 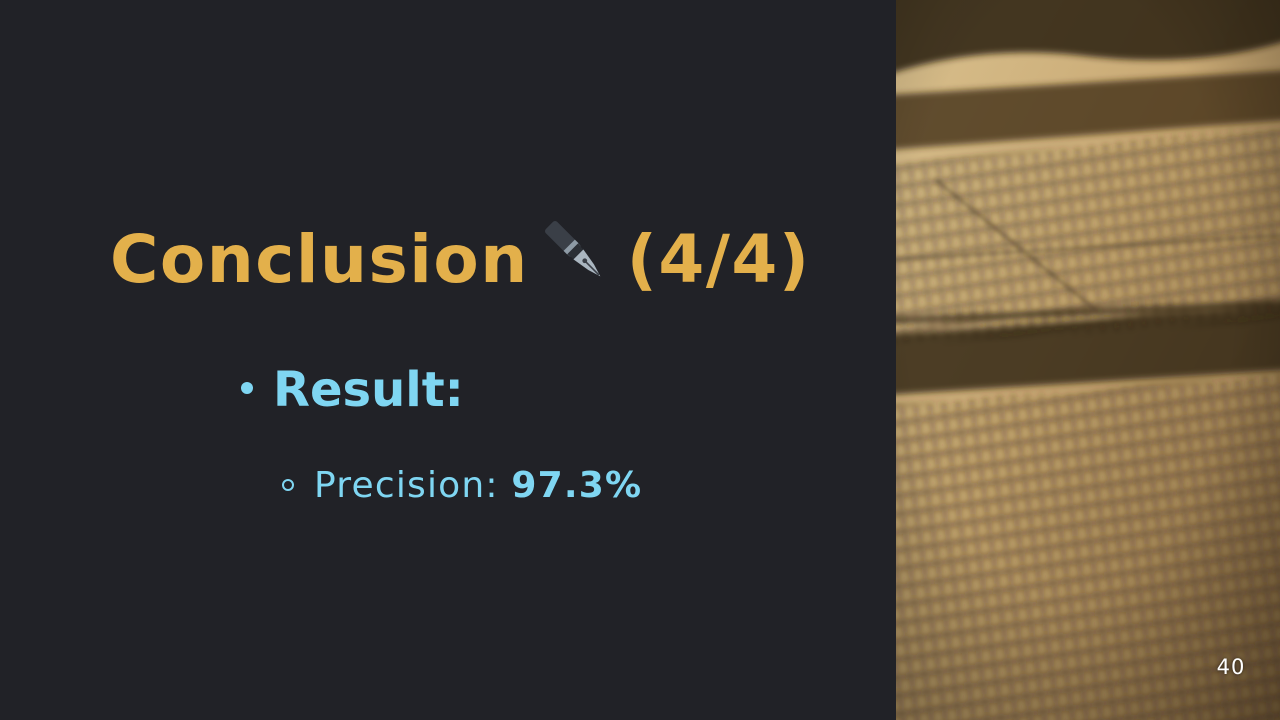 What do you see at coordinates (577, 253) in the screenshot?
I see `fountain-pen-icon` at bounding box center [577, 253].